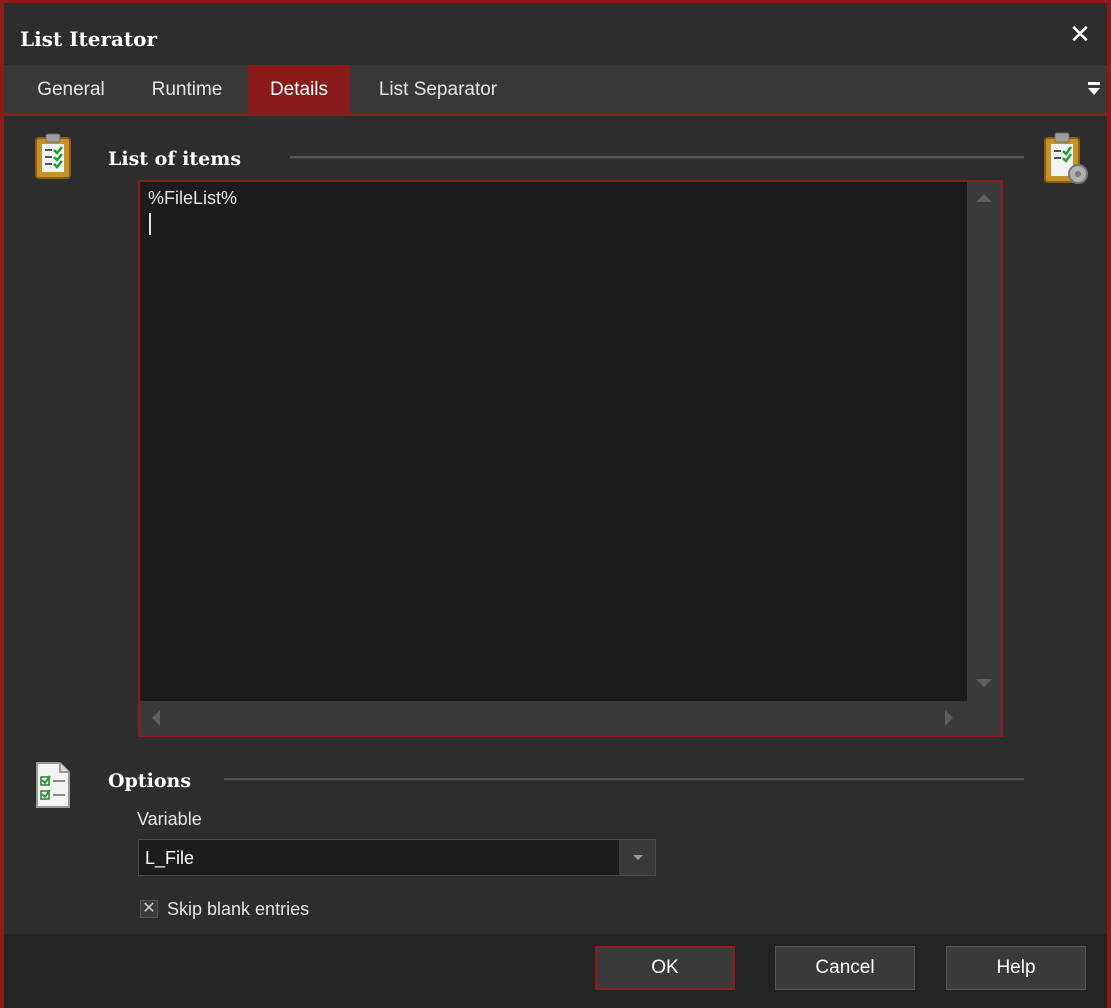 Image resolution: width=1111 pixels, height=1008 pixels. I want to click on tab-overflow-menu-icon, so click(1094, 89).